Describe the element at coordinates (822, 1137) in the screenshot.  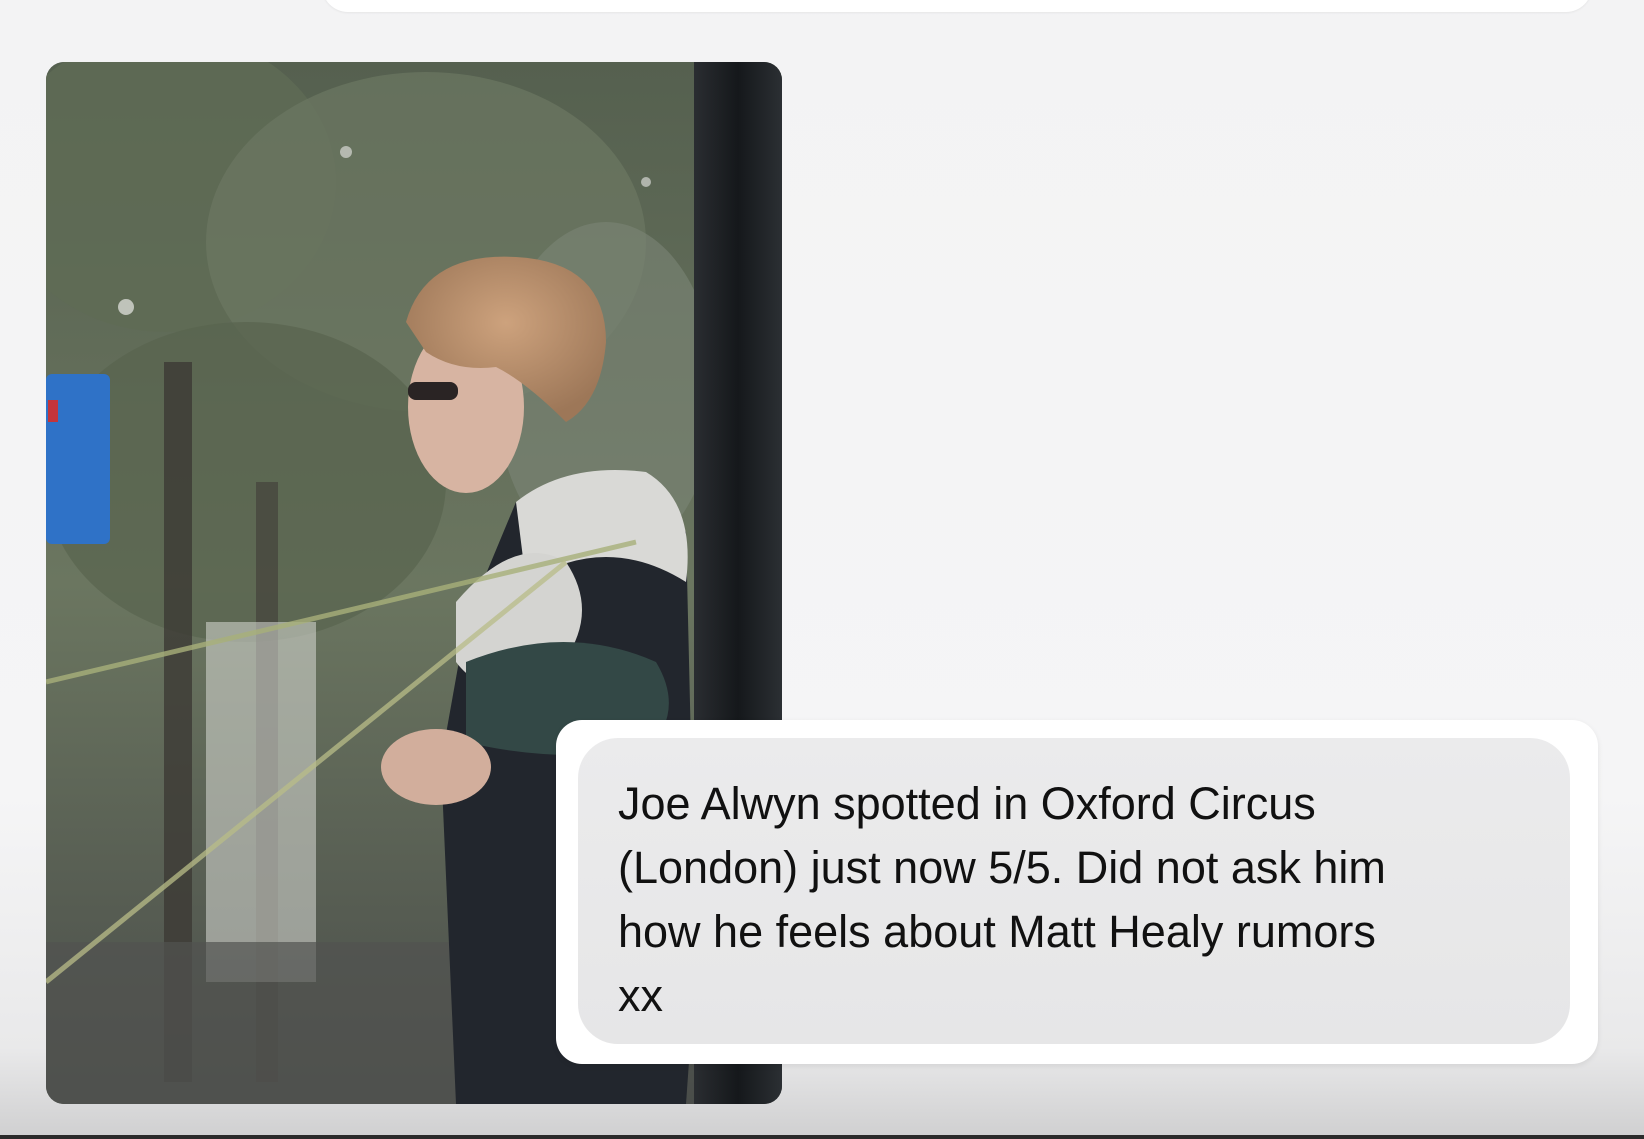
I see `screen-bottom-edge` at that location.